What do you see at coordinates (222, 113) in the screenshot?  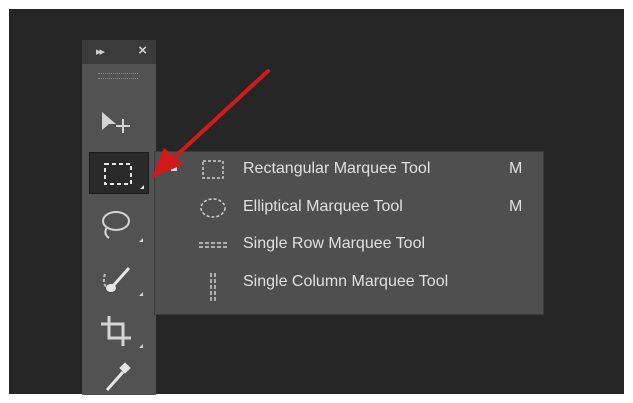 I see `arrow-shaft` at bounding box center [222, 113].